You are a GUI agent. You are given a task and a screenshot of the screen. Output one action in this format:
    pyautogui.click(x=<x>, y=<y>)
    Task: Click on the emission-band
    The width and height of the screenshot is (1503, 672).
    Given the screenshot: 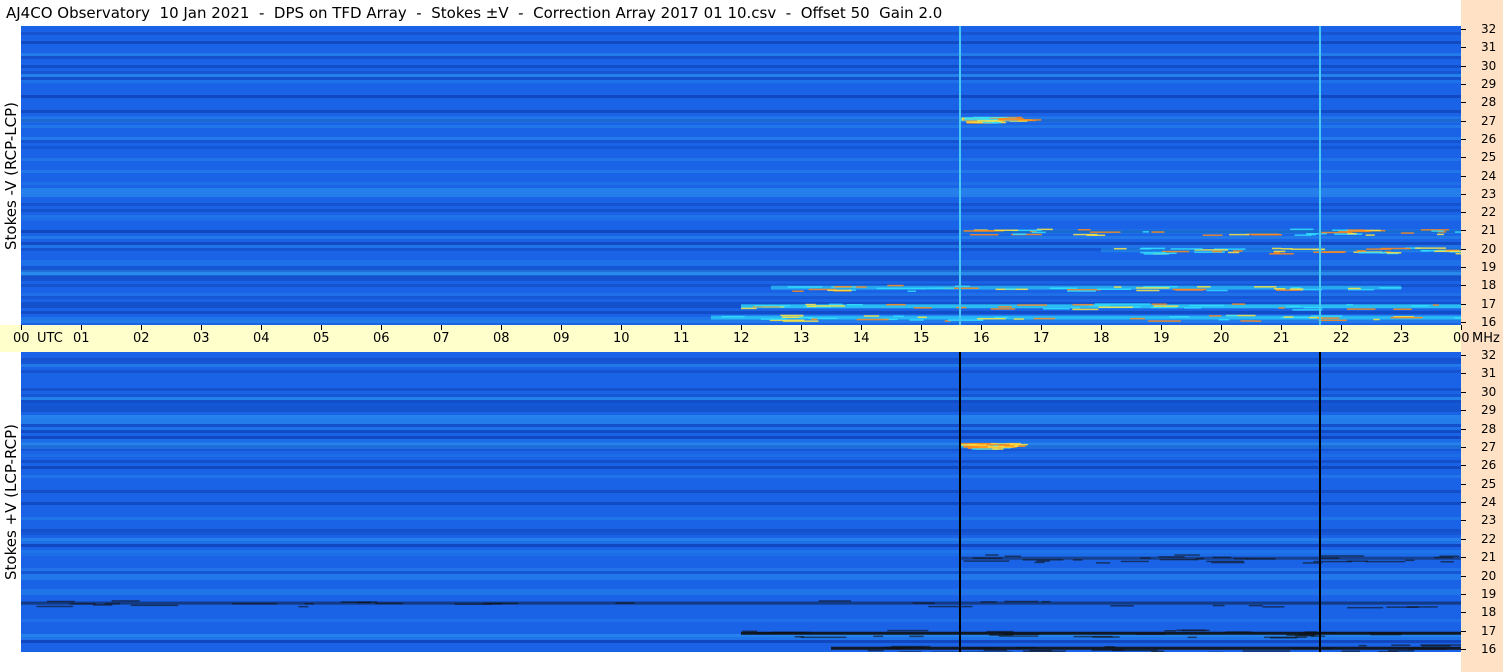 What is the action you would take?
    pyautogui.click(x=741, y=119)
    